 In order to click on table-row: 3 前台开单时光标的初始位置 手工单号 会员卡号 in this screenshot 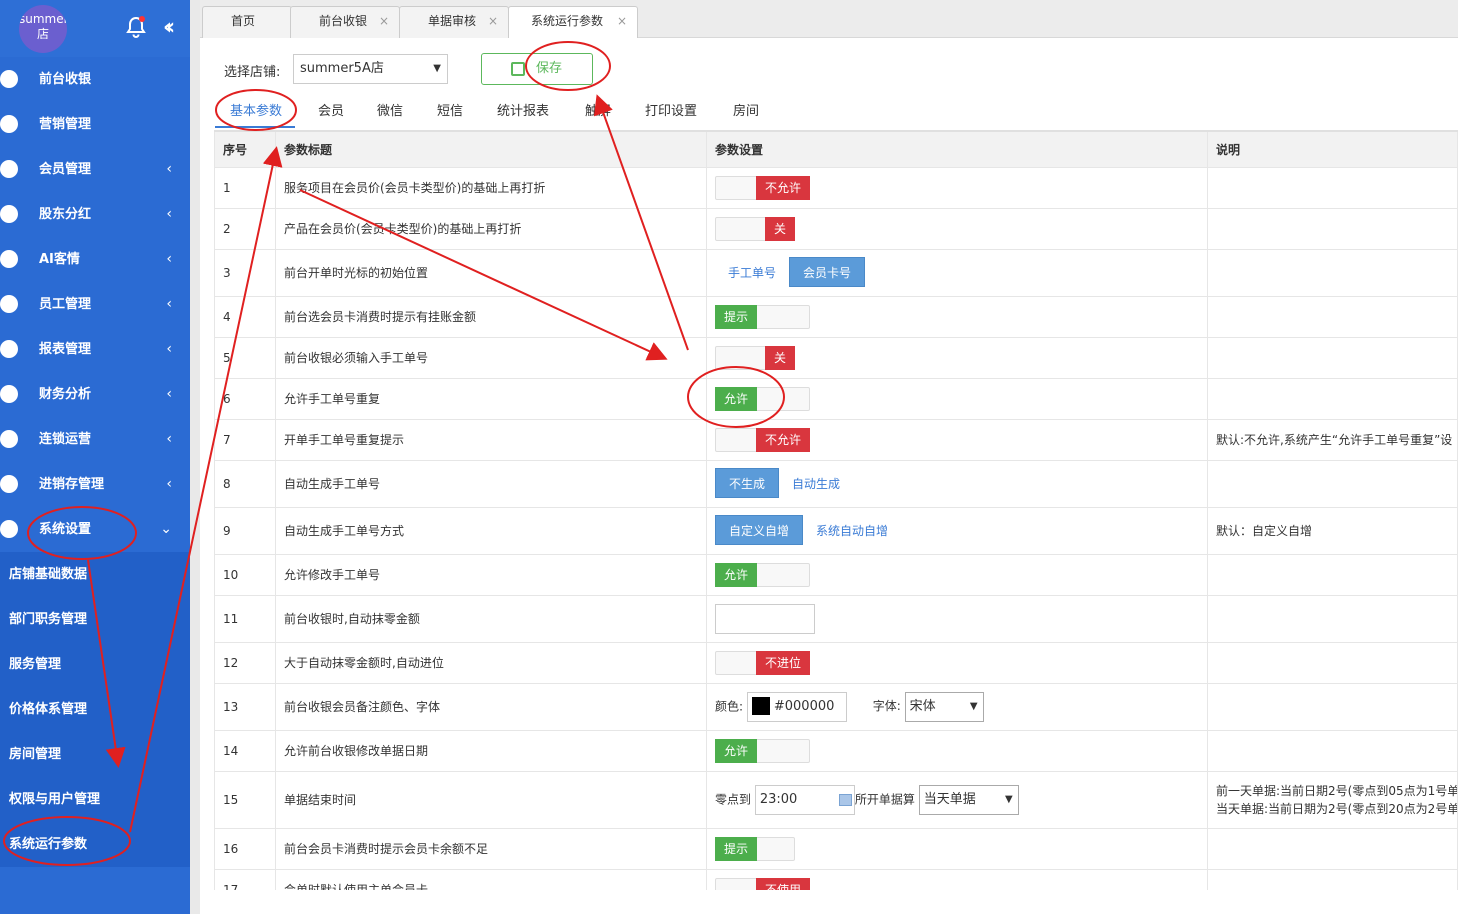, I will do `click(836, 272)`.